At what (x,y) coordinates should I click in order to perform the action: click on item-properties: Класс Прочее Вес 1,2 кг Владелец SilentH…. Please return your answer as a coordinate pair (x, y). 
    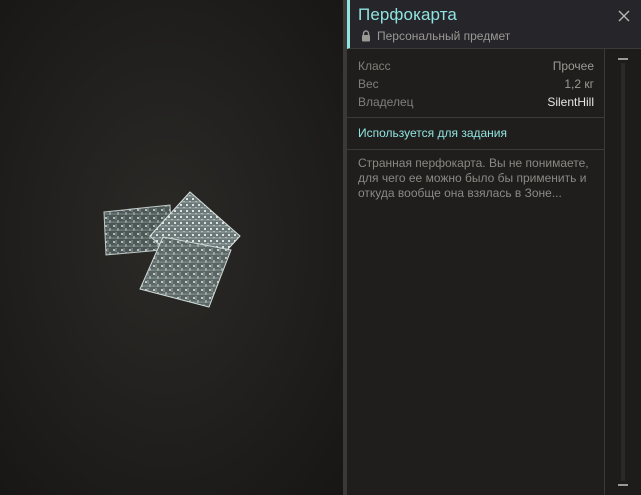
    Looking at the image, I should click on (476, 84).